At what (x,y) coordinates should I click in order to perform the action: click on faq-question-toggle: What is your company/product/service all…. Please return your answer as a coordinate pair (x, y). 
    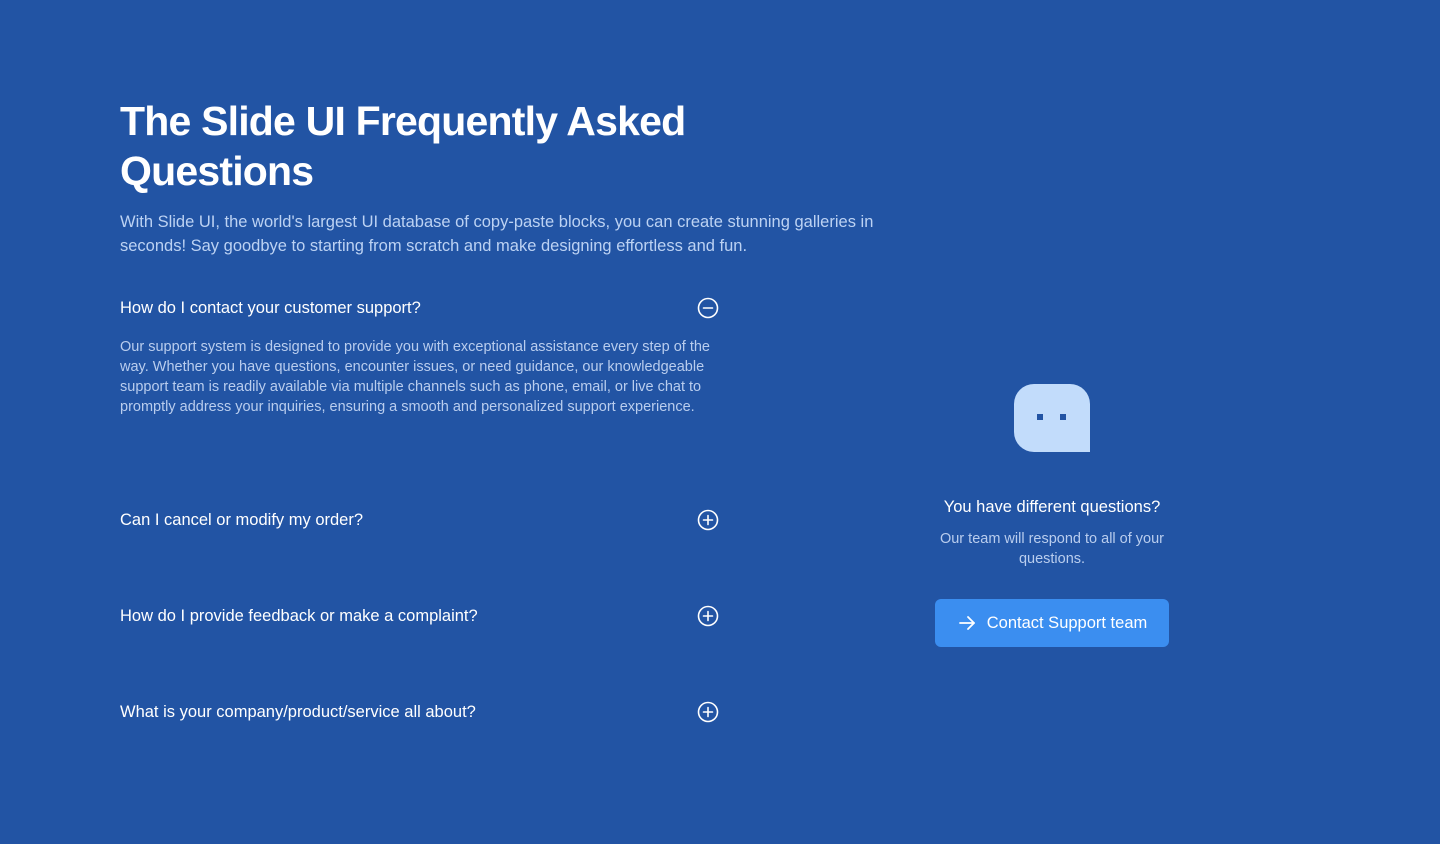
    Looking at the image, I should click on (420, 712).